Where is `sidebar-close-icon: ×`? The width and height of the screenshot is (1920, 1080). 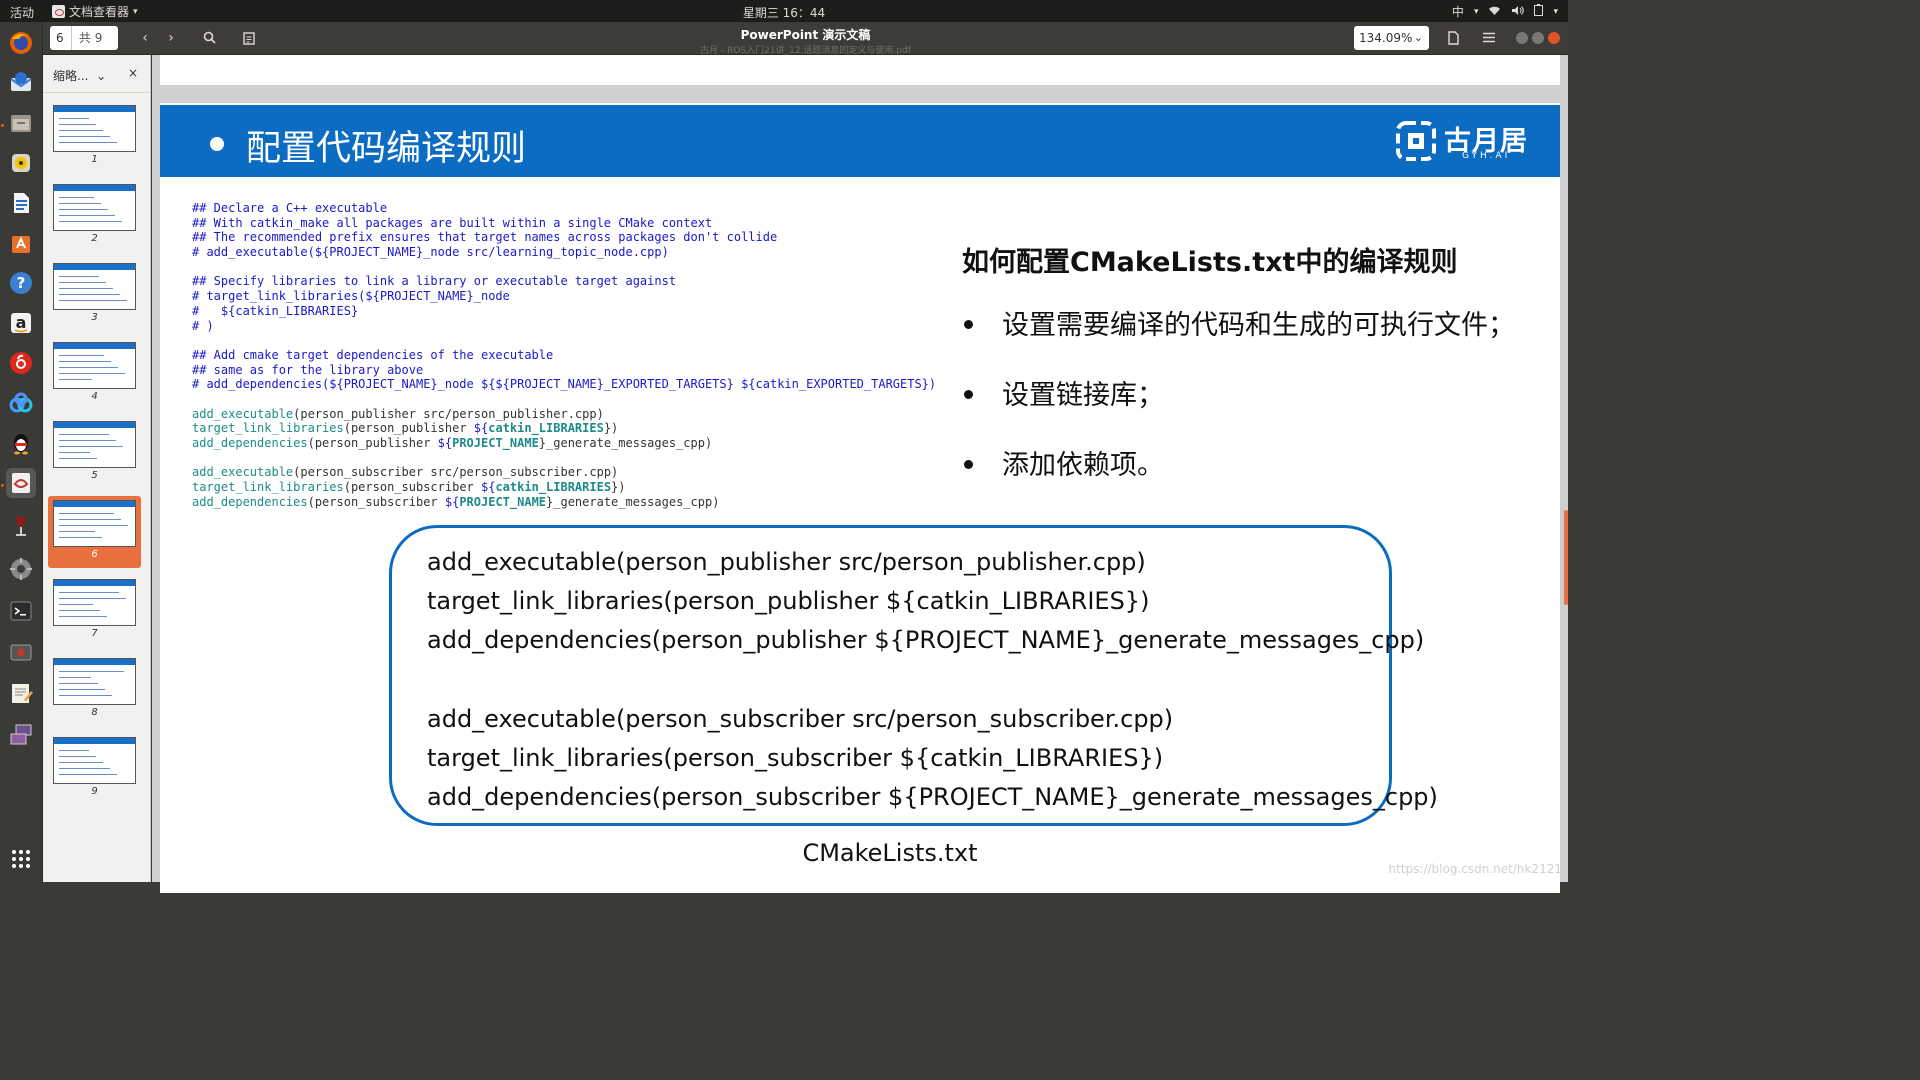
sidebar-close-icon: × is located at coordinates (133, 73).